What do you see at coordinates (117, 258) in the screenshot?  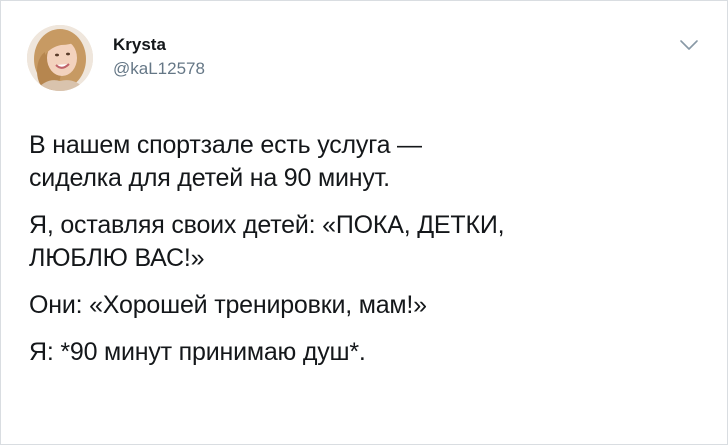 I see `tweet-line: ЛЮБЛЮ ВАС!»` at bounding box center [117, 258].